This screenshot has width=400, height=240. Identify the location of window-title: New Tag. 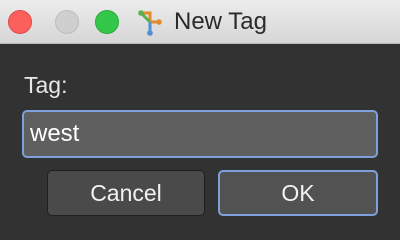
(220, 21).